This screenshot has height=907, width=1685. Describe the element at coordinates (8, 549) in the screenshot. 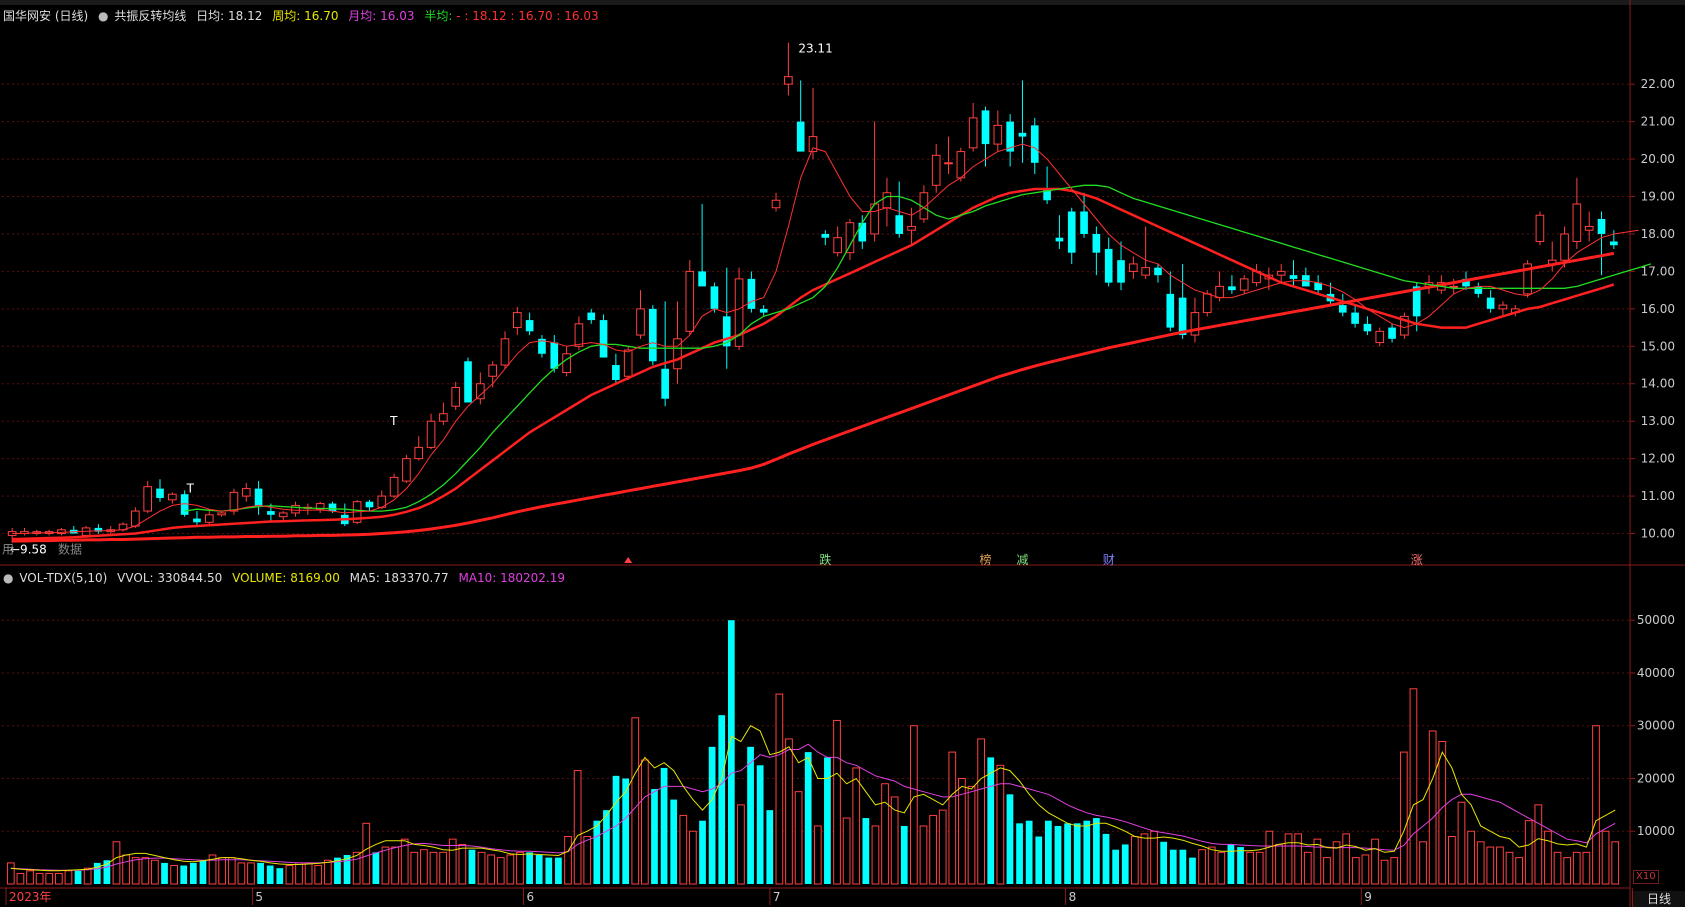

I see `low-note: 用` at that location.